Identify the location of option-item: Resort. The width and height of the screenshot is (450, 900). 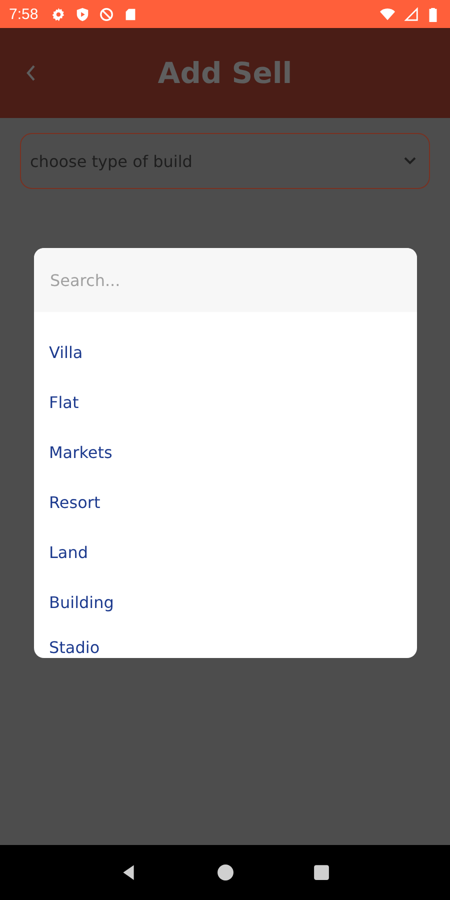
(225, 503).